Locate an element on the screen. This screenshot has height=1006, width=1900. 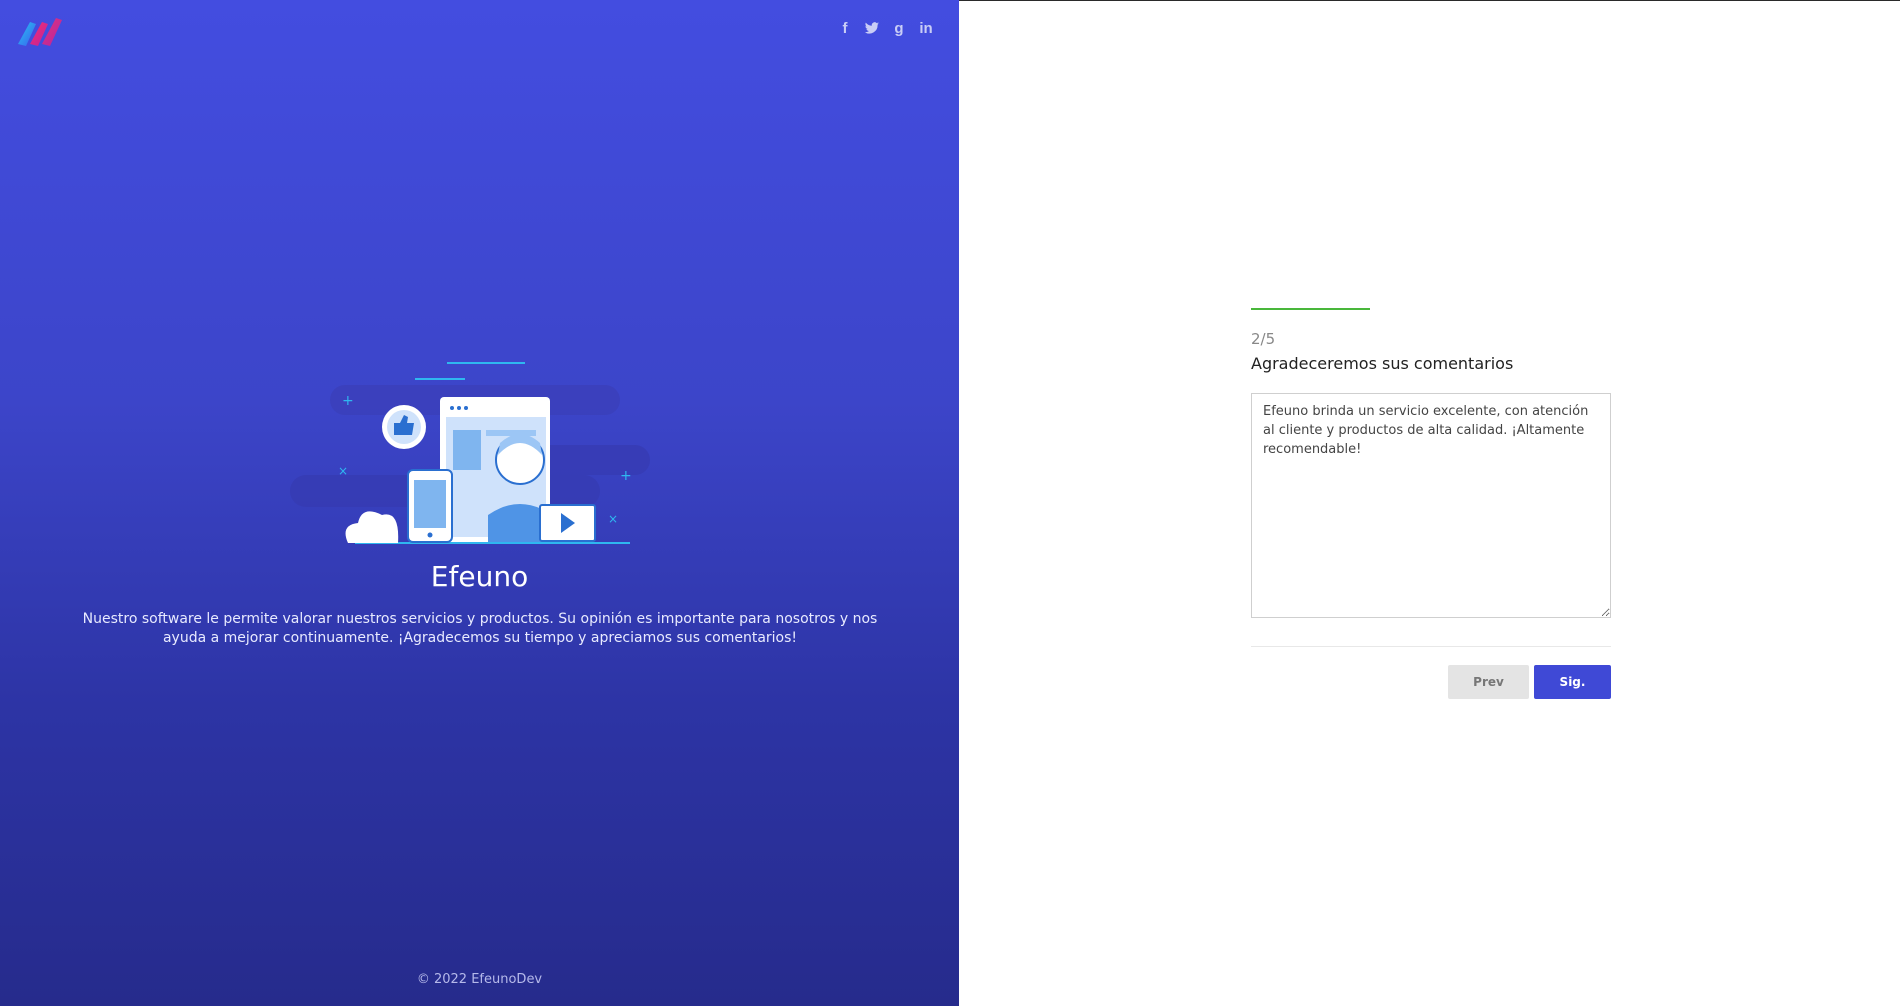
progress-bar-fill is located at coordinates (1310, 309).